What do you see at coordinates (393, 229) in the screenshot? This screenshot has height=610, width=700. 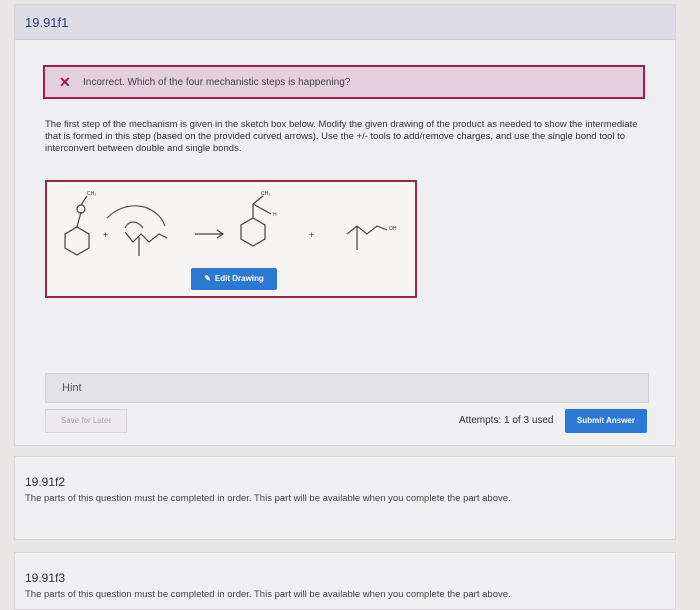 I see `label-oh: OH` at bounding box center [393, 229].